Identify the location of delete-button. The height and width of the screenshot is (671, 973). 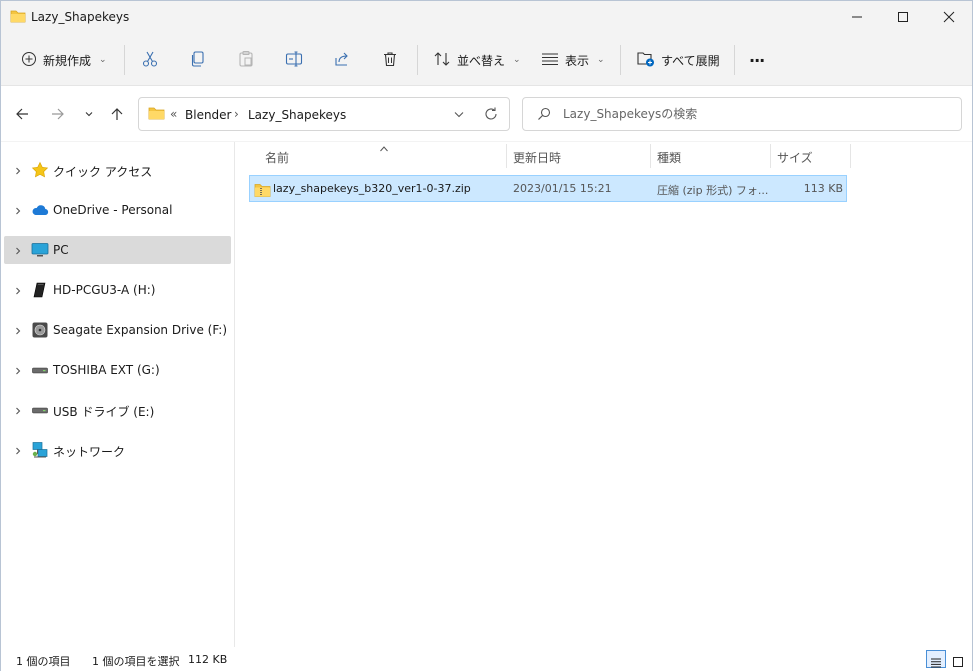
(390, 60).